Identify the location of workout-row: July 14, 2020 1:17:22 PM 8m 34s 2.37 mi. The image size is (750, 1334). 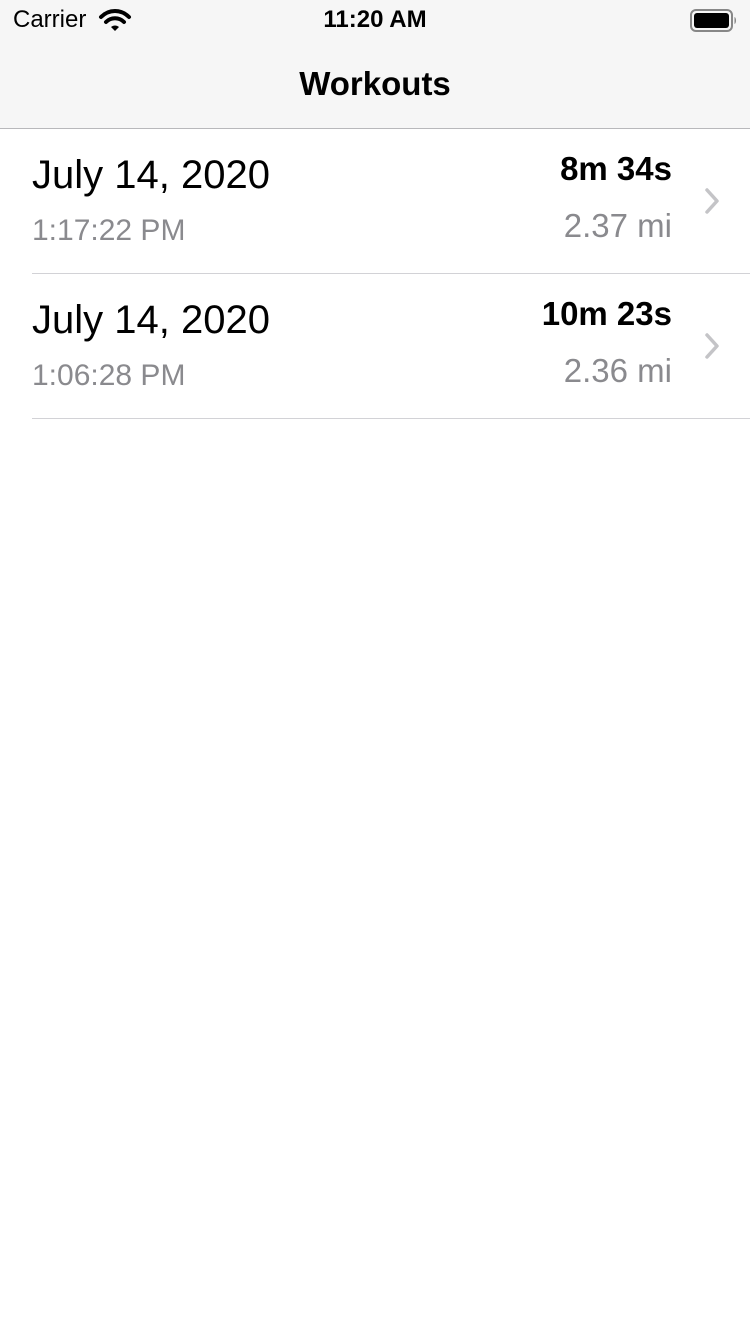
(391, 201).